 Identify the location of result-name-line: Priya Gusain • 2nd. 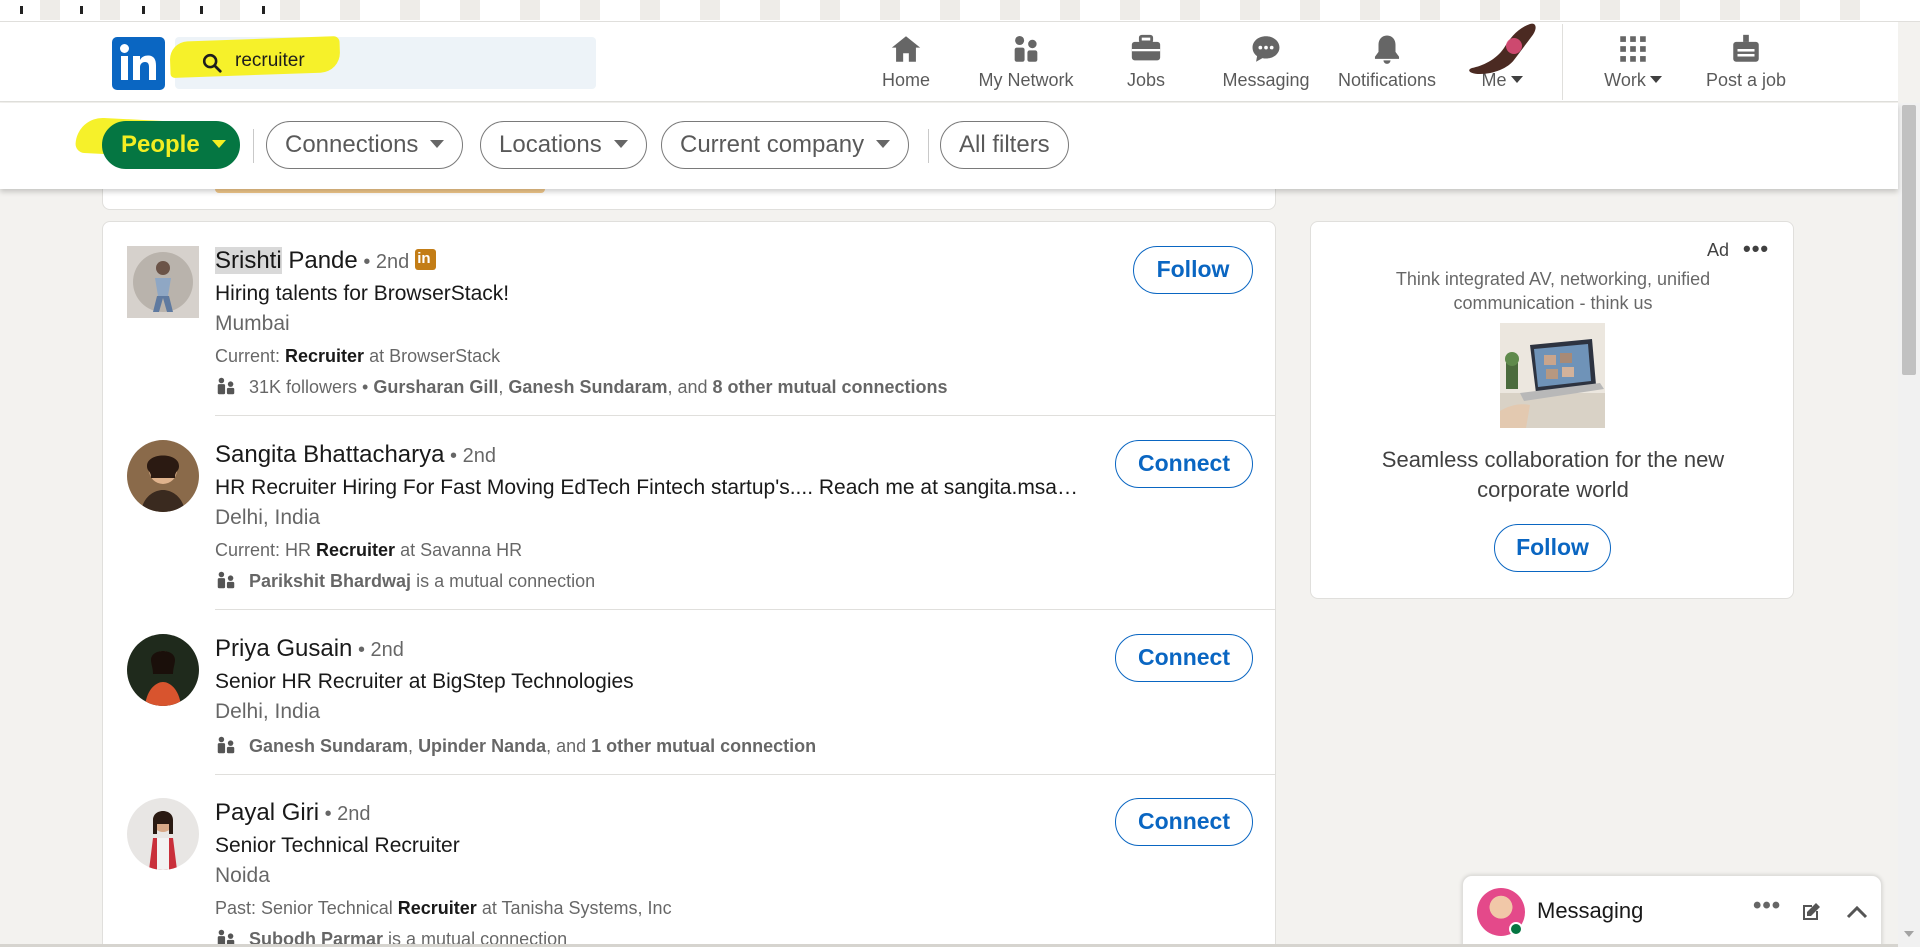
(309, 649).